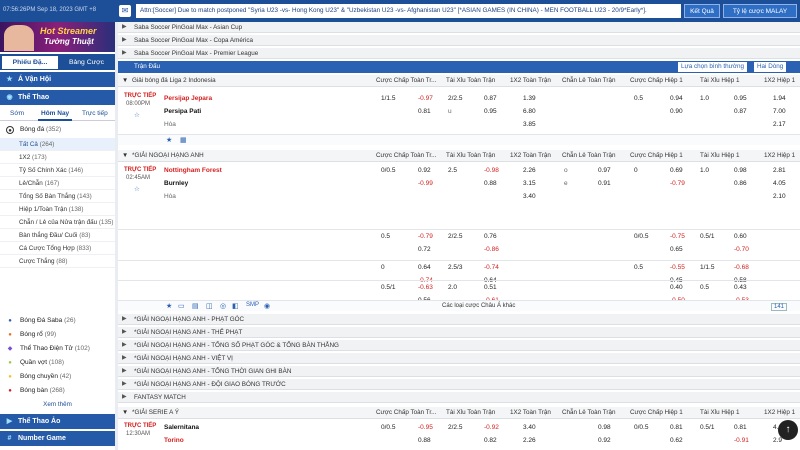  What do you see at coordinates (740, 183) in the screenshot?
I see `odds-cell: 0.86` at bounding box center [740, 183].